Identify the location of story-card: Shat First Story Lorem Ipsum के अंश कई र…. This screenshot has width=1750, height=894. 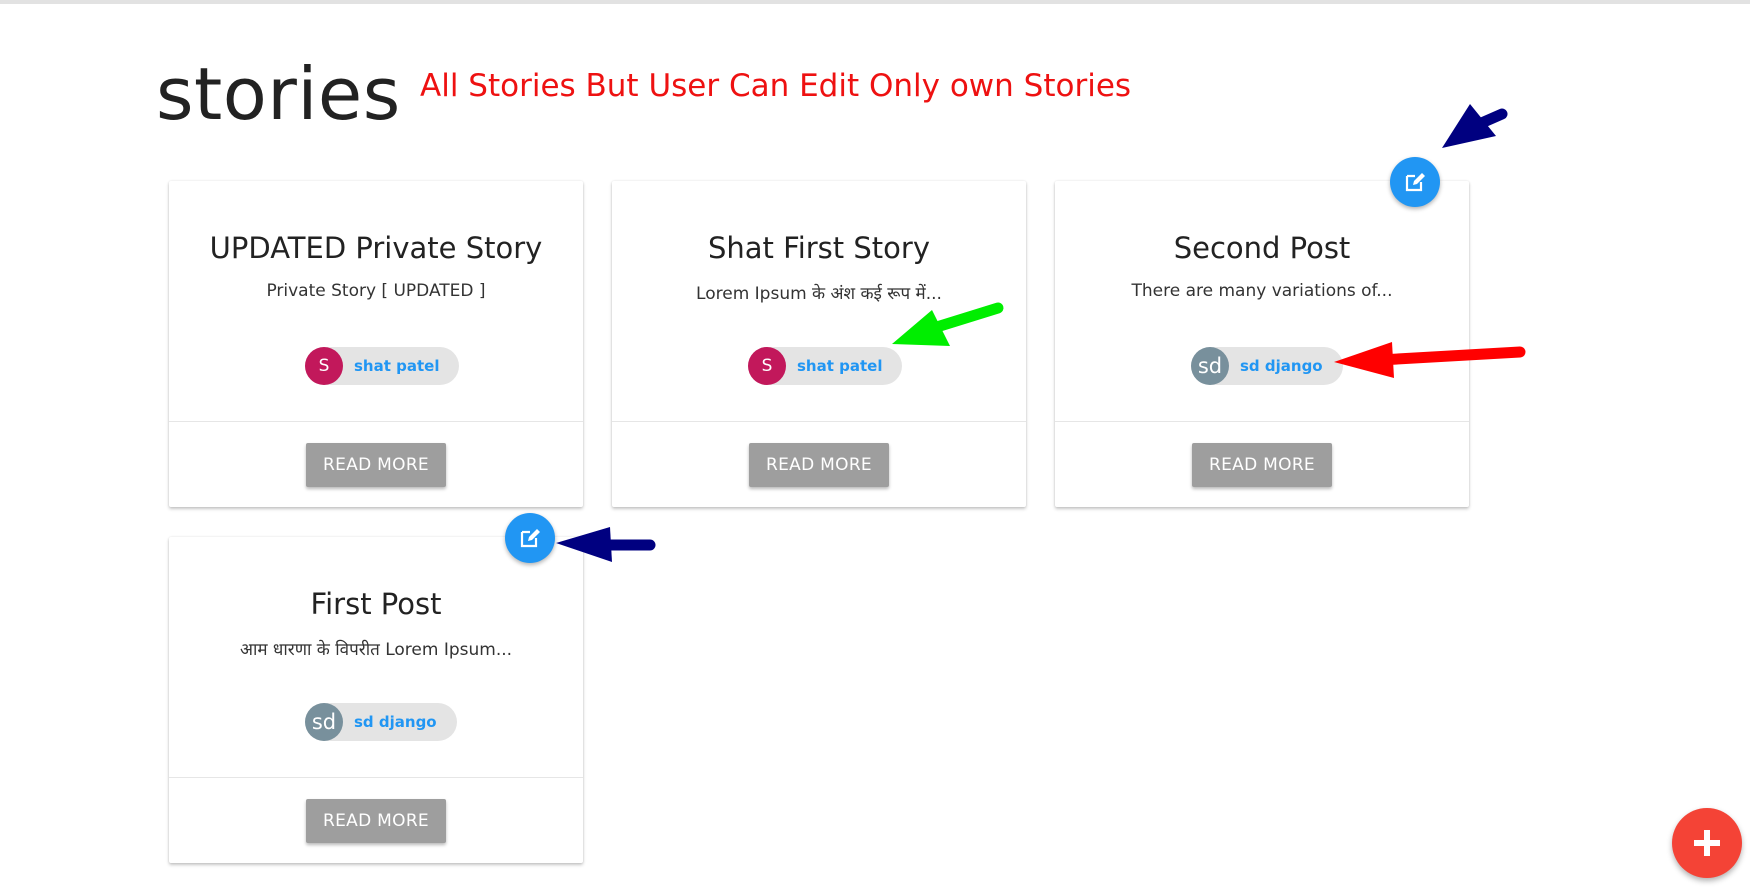
(819, 344).